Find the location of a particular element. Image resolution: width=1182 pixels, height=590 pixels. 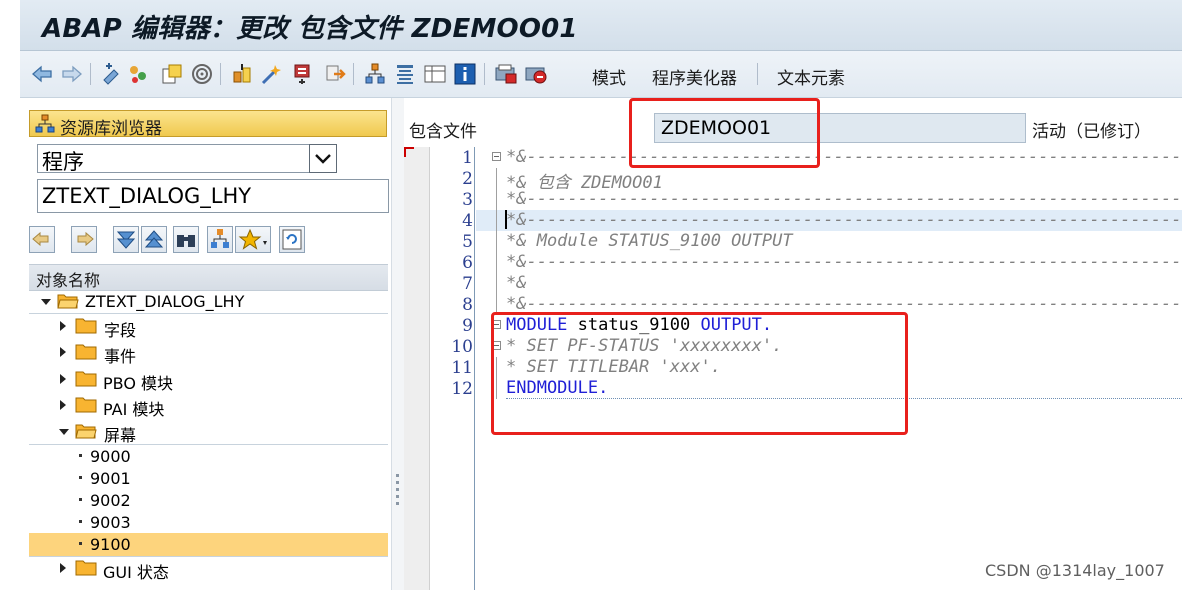

line-number: 5 is located at coordinates (467, 242).